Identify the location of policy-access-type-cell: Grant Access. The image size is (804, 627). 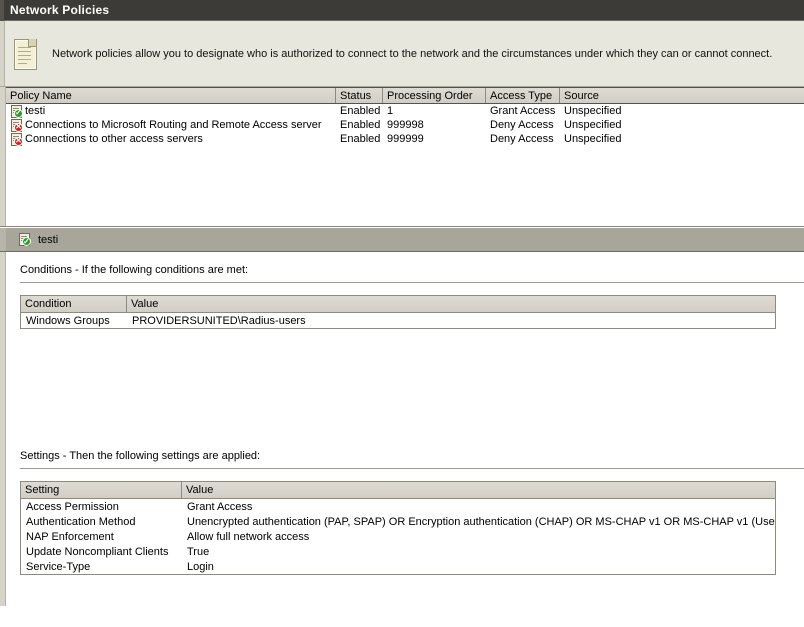
(523, 111).